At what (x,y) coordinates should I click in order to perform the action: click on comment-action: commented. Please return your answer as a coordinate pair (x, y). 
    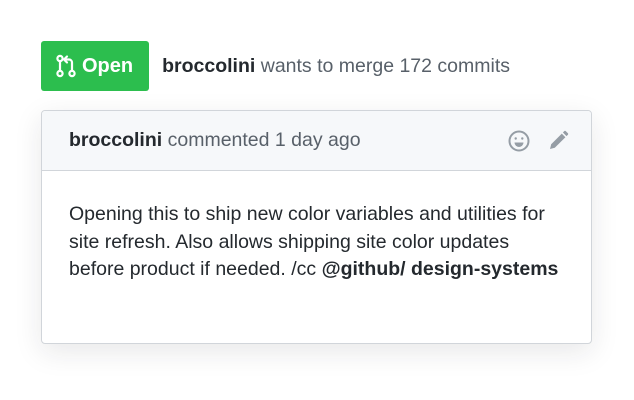
    Looking at the image, I should click on (218, 140).